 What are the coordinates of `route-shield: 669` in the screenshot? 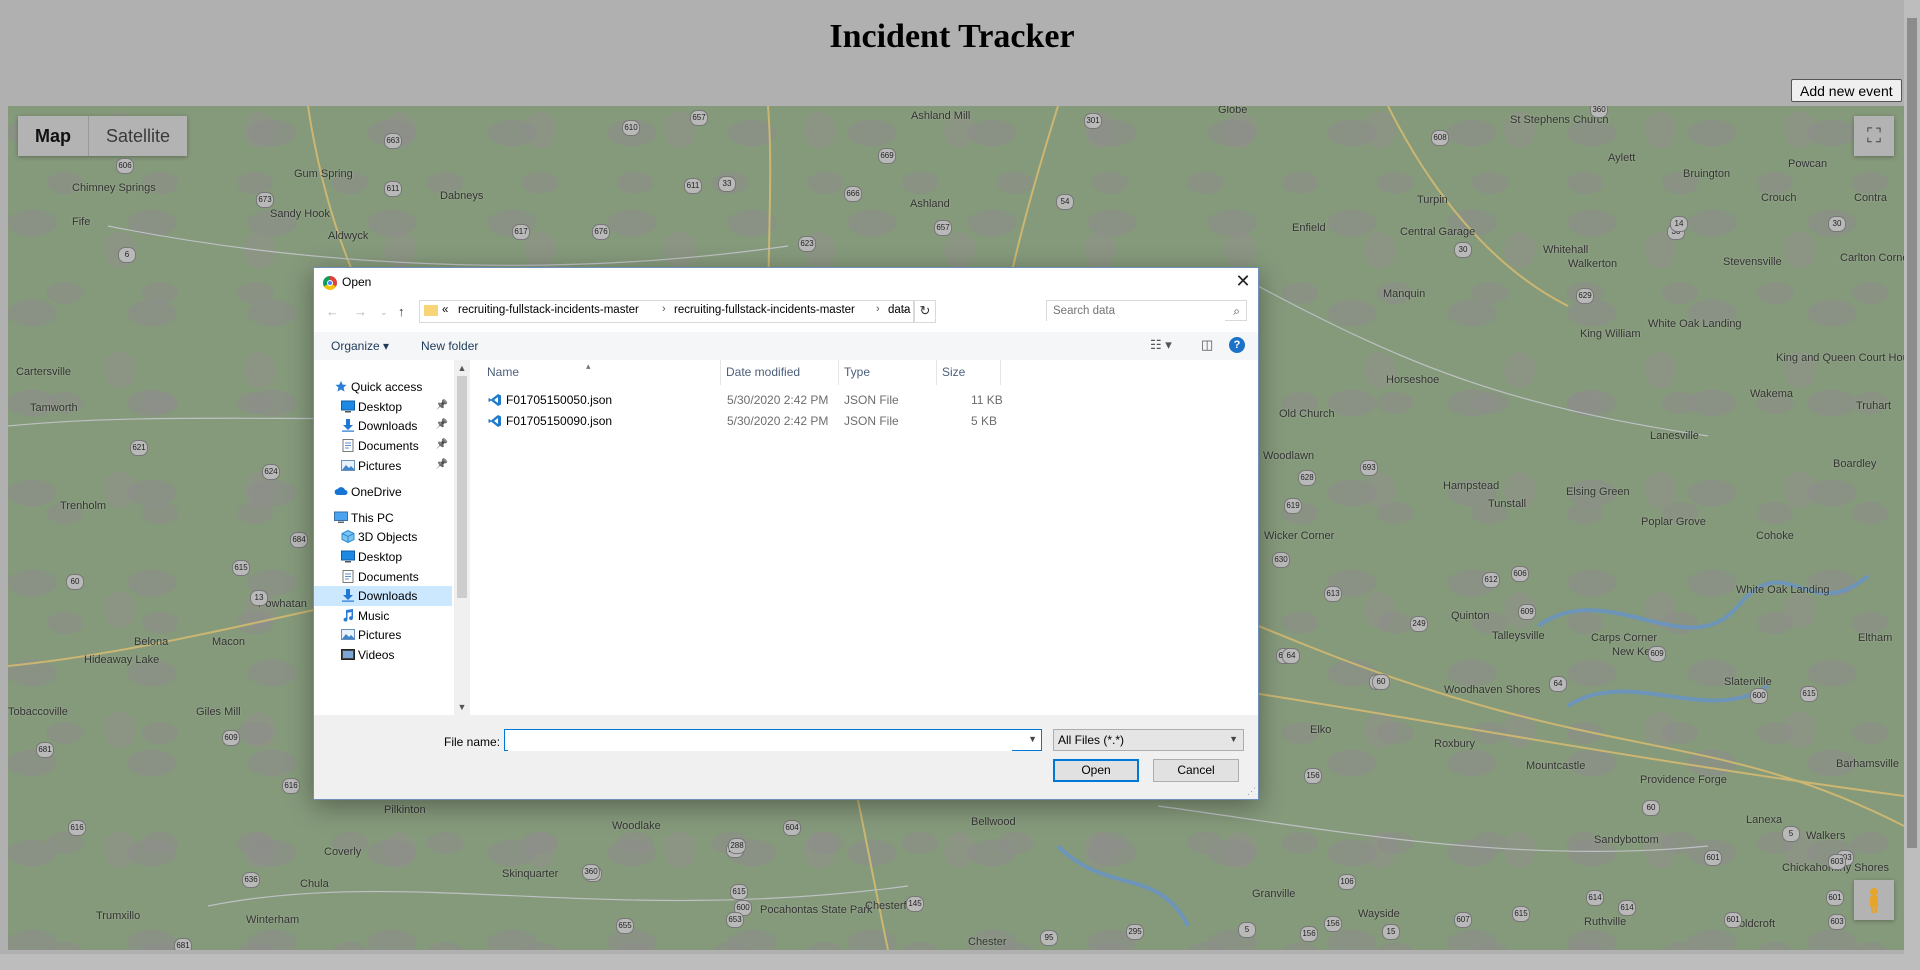 It's located at (887, 156).